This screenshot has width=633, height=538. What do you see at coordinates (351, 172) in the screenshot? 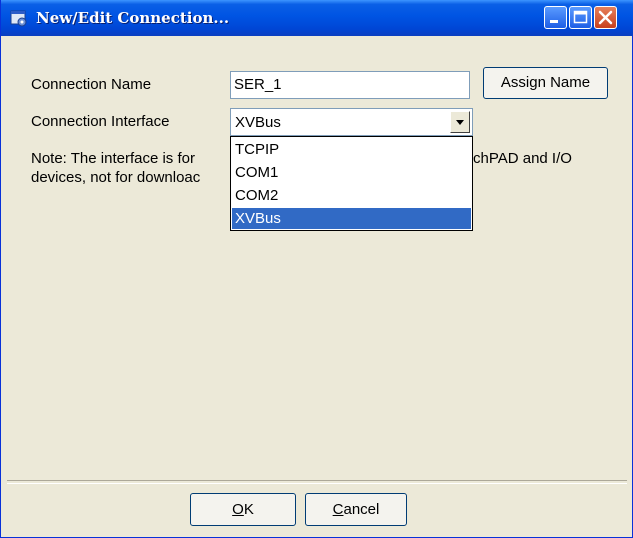
I see `dropdown-option-com1: COM1` at bounding box center [351, 172].